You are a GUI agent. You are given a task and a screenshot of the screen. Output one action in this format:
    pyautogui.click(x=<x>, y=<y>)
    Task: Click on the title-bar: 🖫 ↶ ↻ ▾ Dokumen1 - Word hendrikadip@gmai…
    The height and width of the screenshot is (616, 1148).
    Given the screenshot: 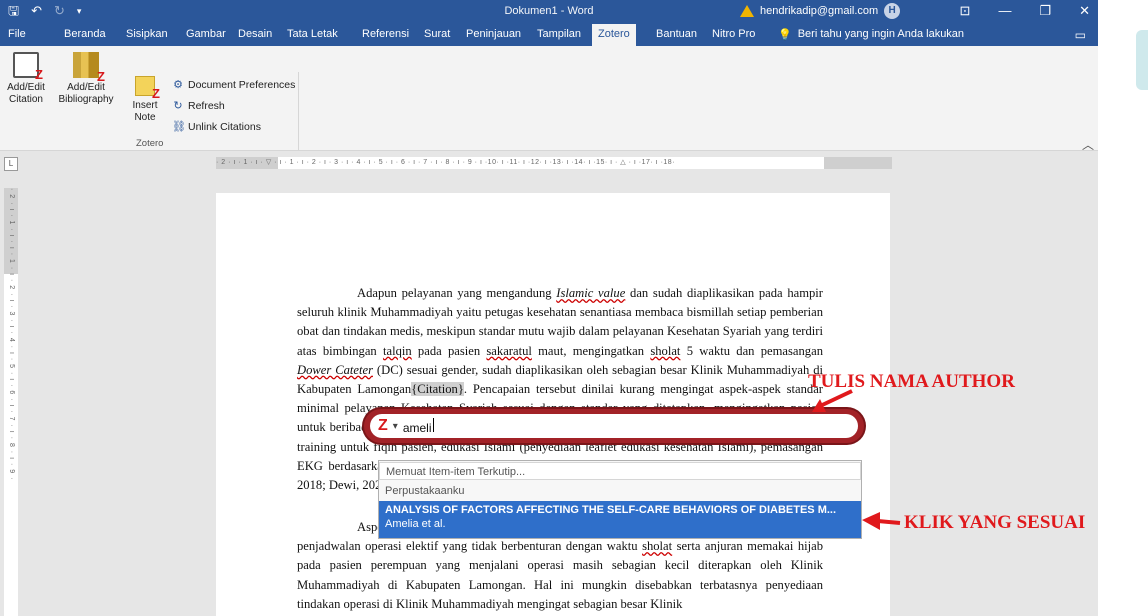 What is the action you would take?
    pyautogui.click(x=549, y=12)
    